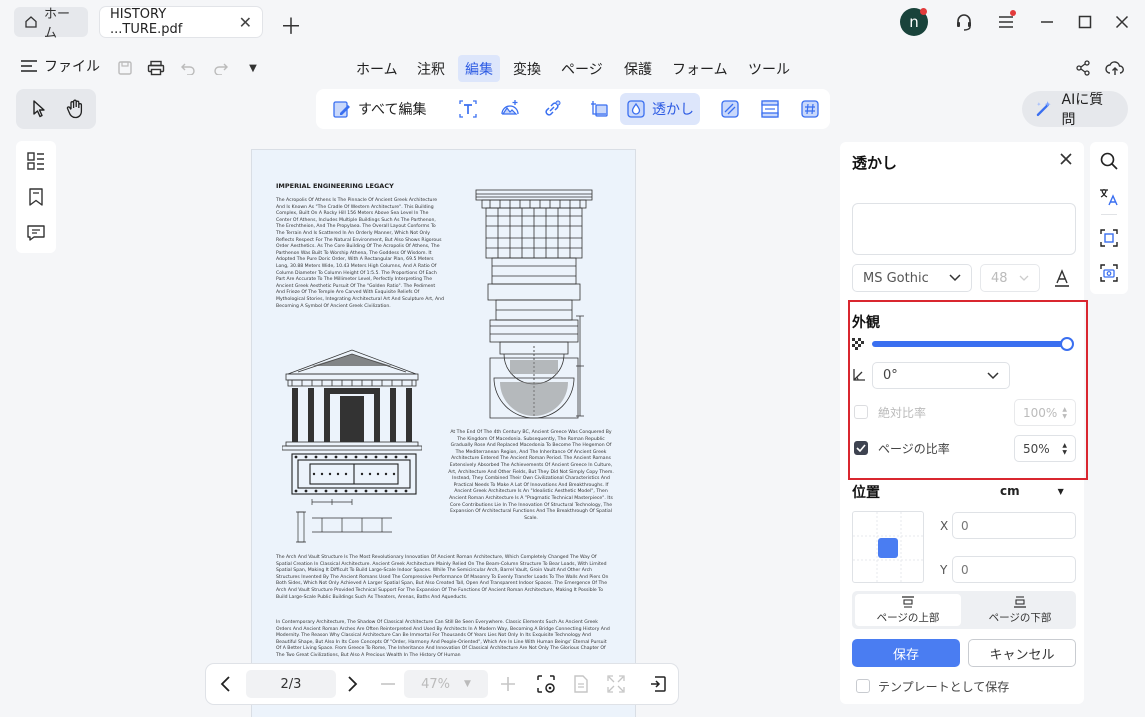 This screenshot has width=1145, height=717. What do you see at coordinates (60, 66) in the screenshot?
I see `file-menu: ファイル` at bounding box center [60, 66].